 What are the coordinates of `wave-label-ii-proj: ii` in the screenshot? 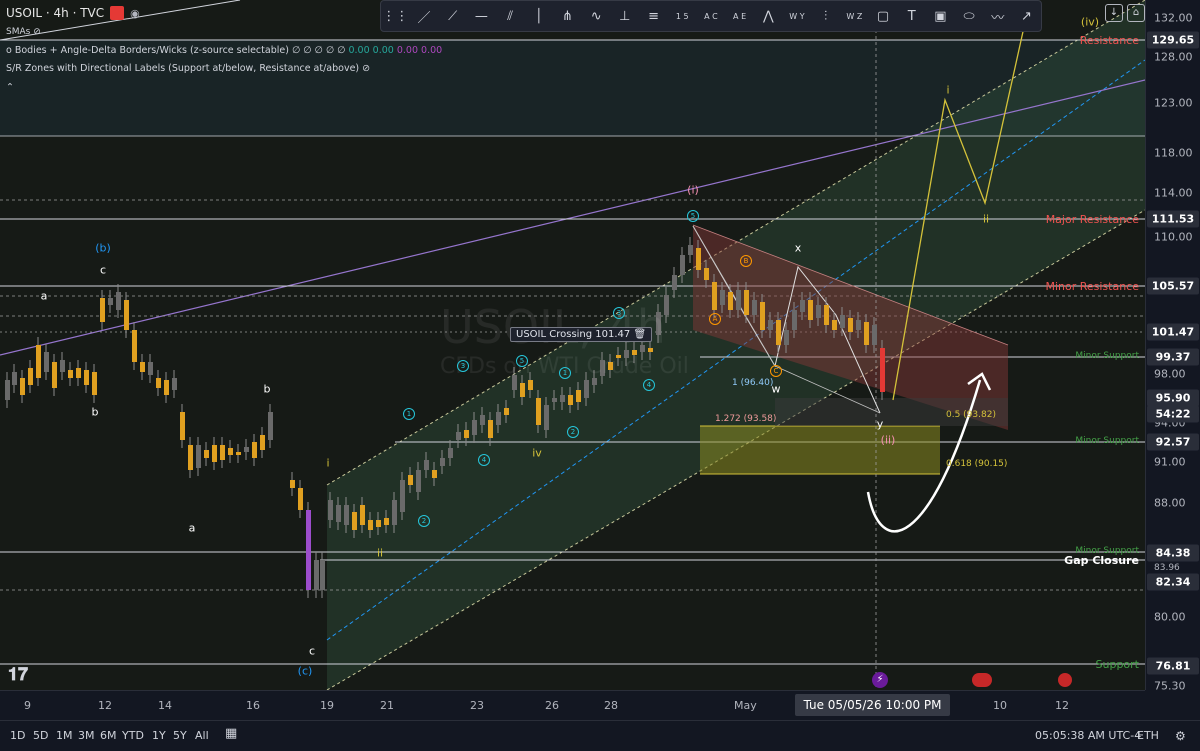 It's located at (986, 219).